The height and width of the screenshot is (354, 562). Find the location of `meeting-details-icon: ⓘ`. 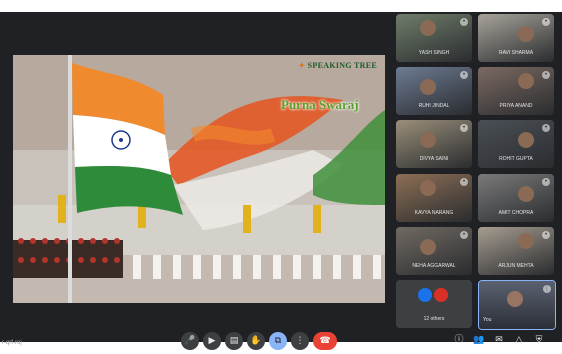

meeting-details-icon: ⓘ is located at coordinates (459, 340).